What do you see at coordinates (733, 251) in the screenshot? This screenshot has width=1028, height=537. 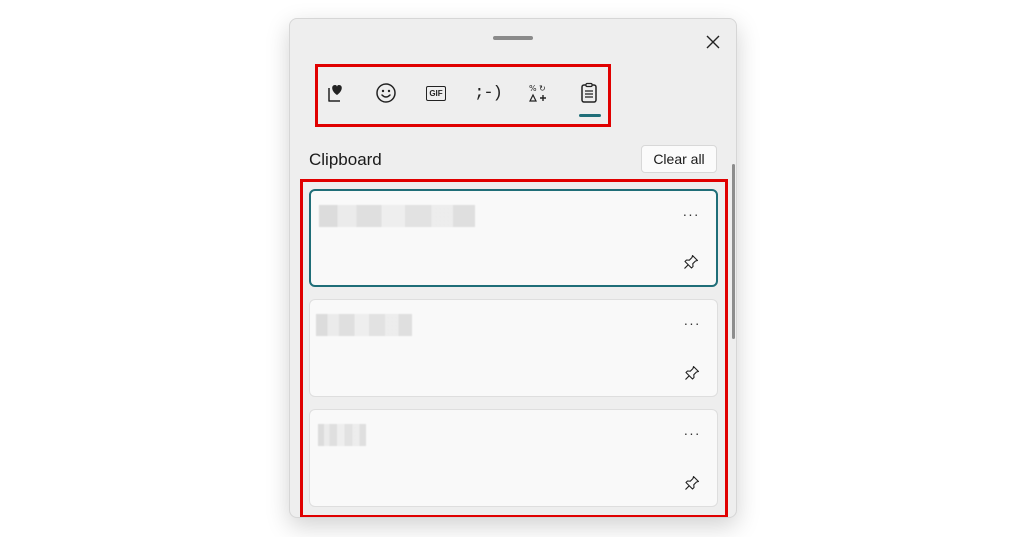 I see `scrollbar` at bounding box center [733, 251].